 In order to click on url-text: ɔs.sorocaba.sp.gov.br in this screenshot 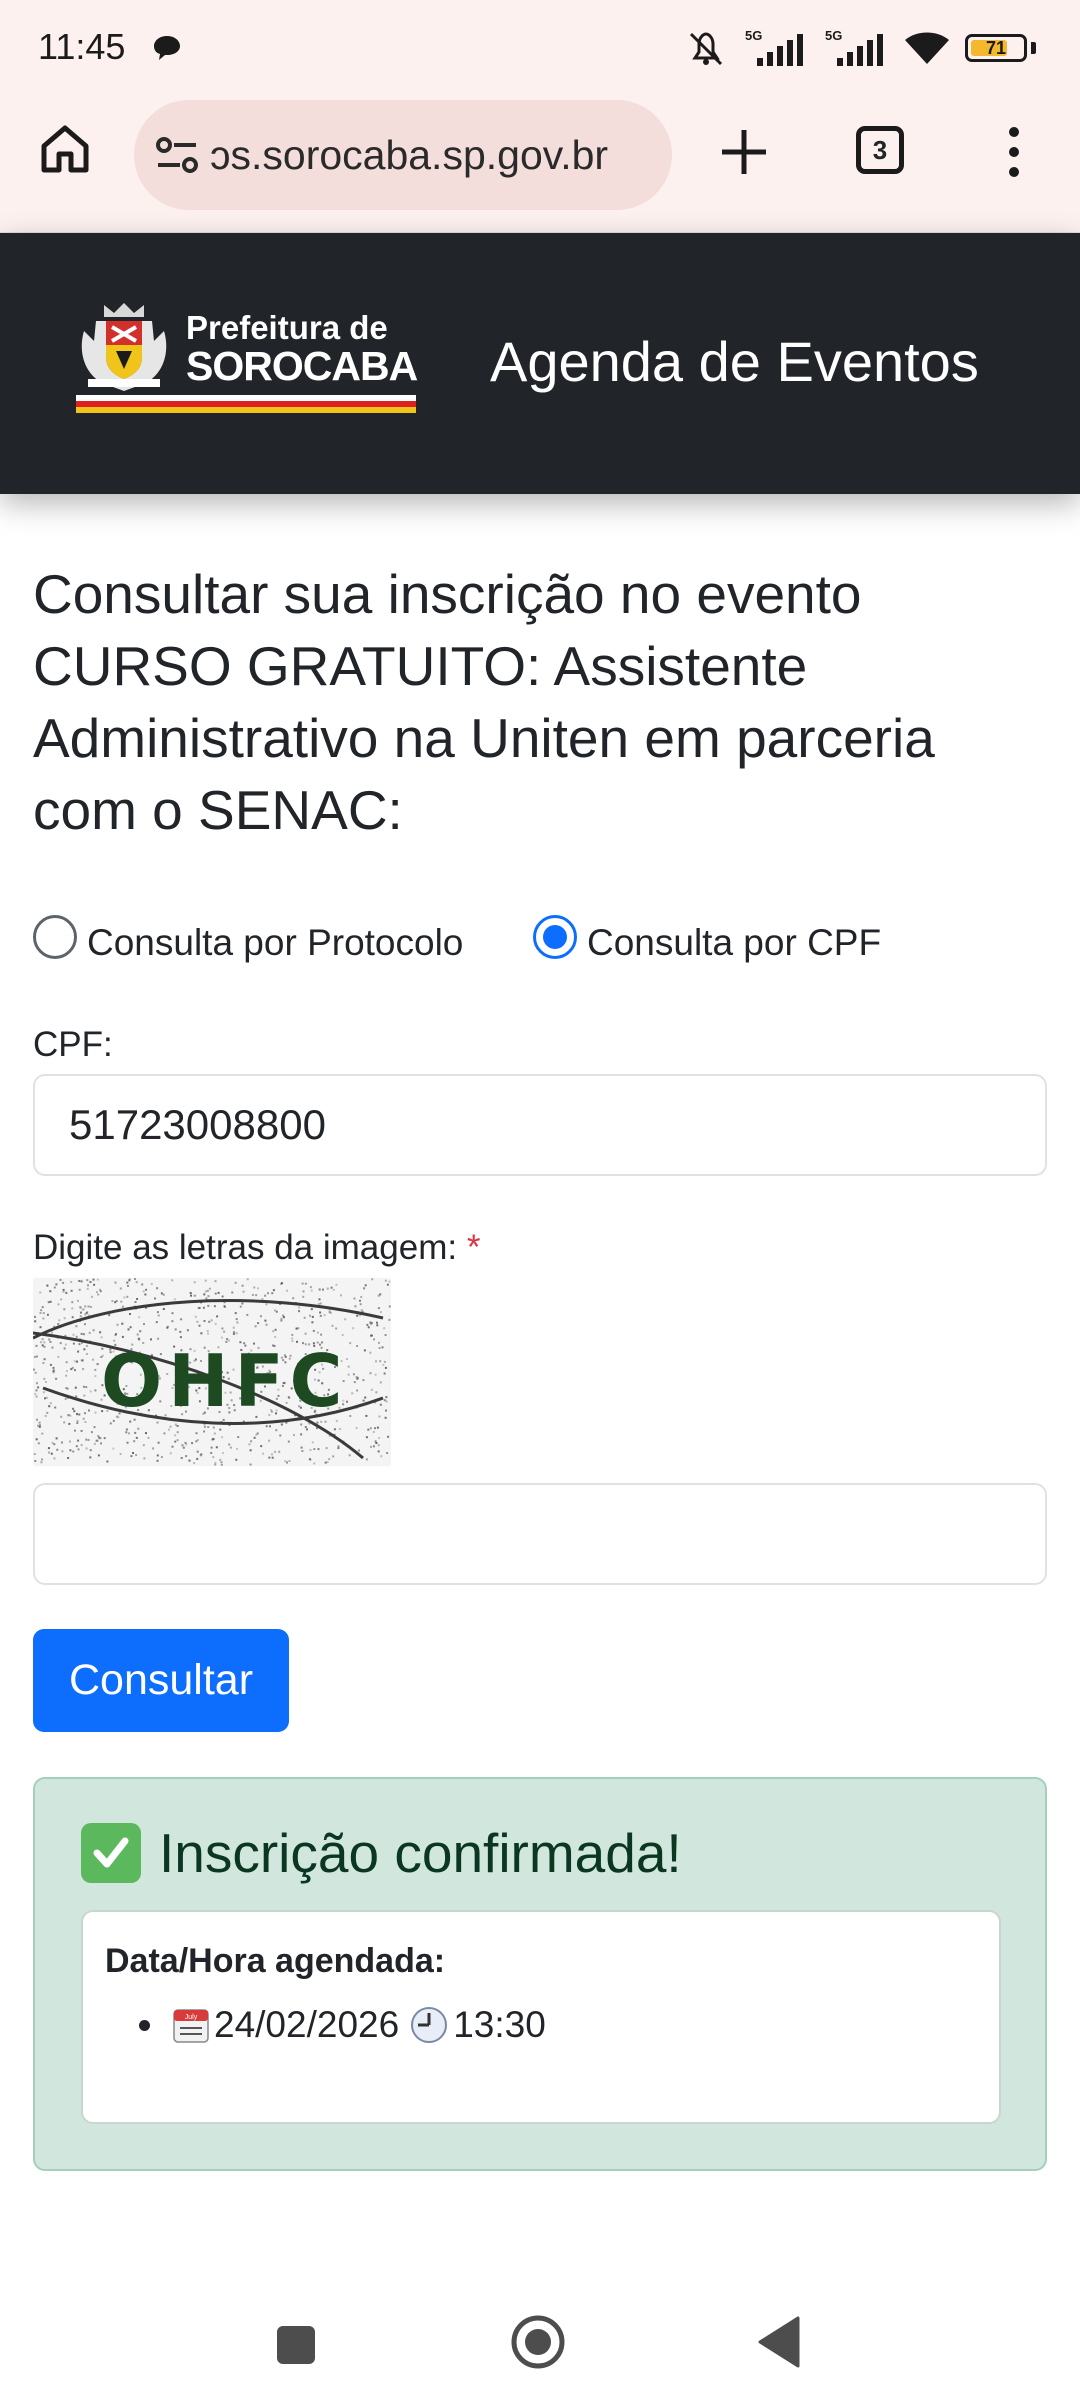, I will do `click(409, 155)`.